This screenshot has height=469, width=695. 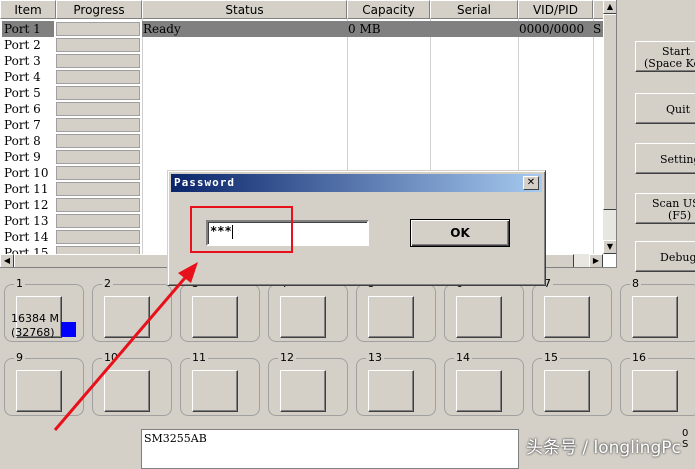 What do you see at coordinates (122, 351) in the screenshot?
I see `arrow-line` at bounding box center [122, 351].